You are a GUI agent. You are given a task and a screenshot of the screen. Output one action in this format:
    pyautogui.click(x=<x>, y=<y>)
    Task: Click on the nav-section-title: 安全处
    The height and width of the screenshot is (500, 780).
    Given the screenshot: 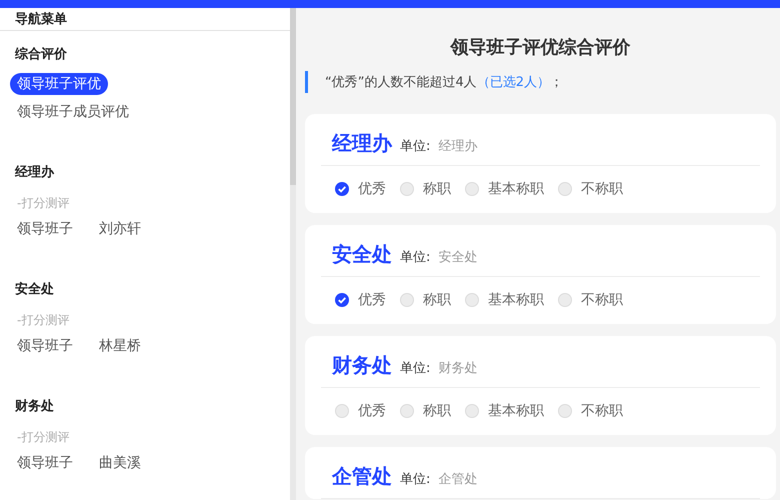 What is the action you would take?
    pyautogui.click(x=34, y=289)
    